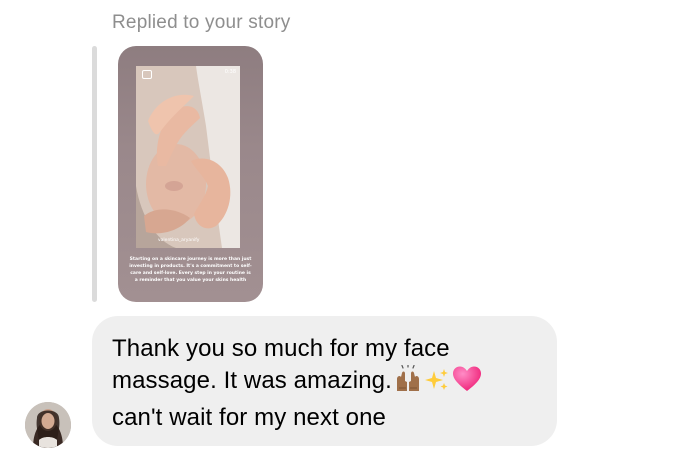 This screenshot has height=453, width=700. Describe the element at coordinates (94, 174) in the screenshot. I see `reply-quote-bar` at that location.